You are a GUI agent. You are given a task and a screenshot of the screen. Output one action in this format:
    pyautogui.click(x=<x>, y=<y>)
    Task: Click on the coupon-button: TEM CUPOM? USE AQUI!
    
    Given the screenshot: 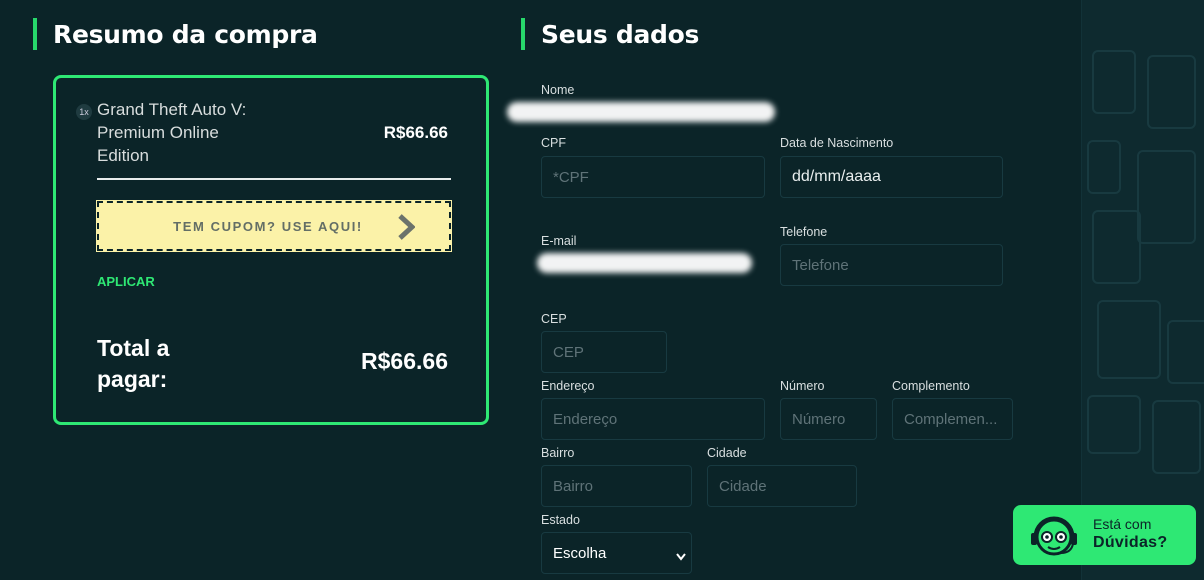 What is the action you would take?
    pyautogui.click(x=274, y=226)
    